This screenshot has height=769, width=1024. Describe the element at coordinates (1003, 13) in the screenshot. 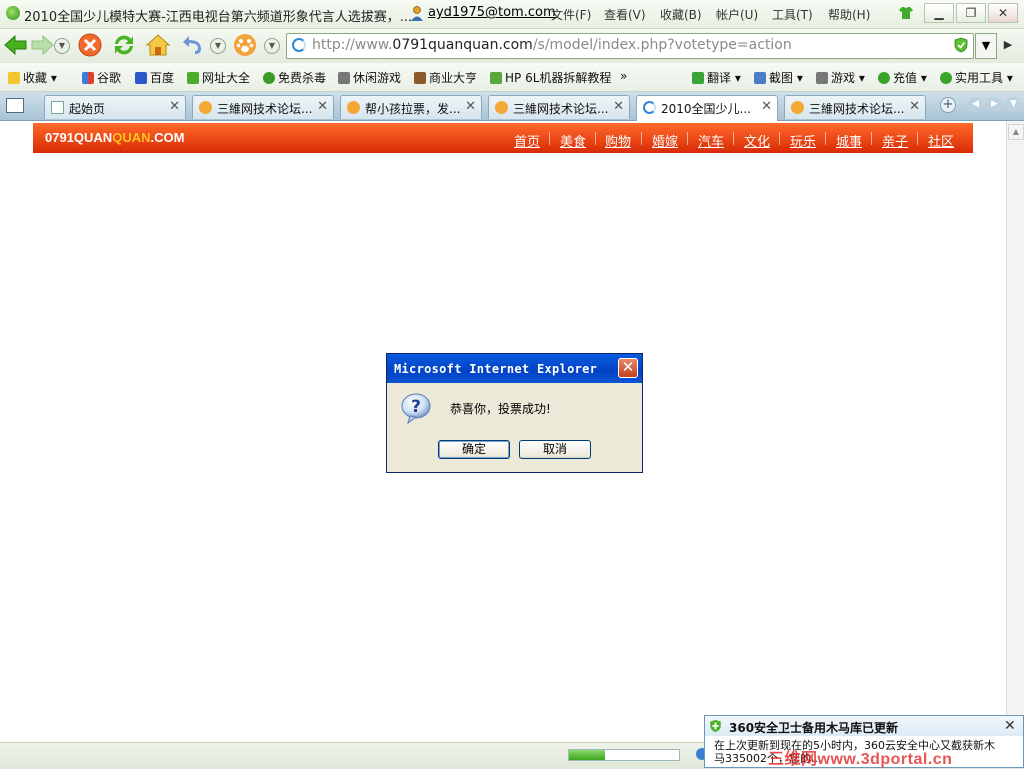

I see `close-window-button: ✕` at that location.